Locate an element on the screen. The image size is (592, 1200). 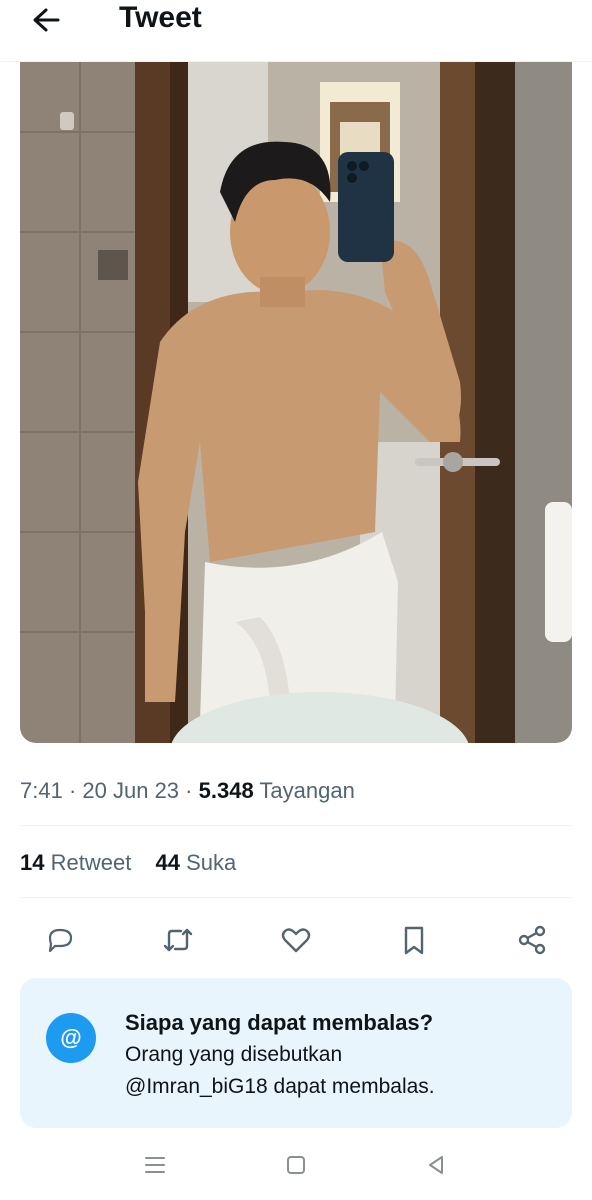
views-label: Tayangan is located at coordinates (306, 790).